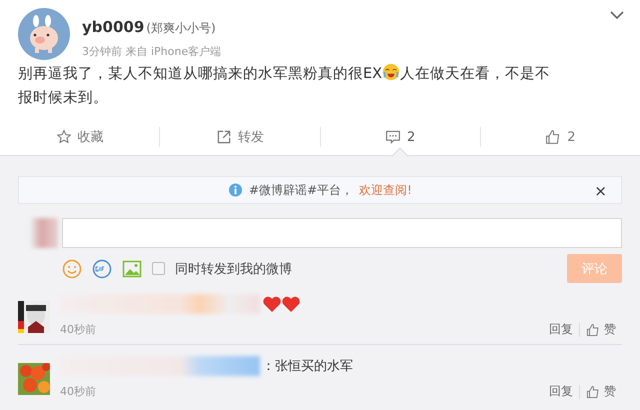 This screenshot has height=410, width=640. Describe the element at coordinates (152, 51) in the screenshot. I see `post-meta: 3分钟前 来自 iPhone客户端` at that location.